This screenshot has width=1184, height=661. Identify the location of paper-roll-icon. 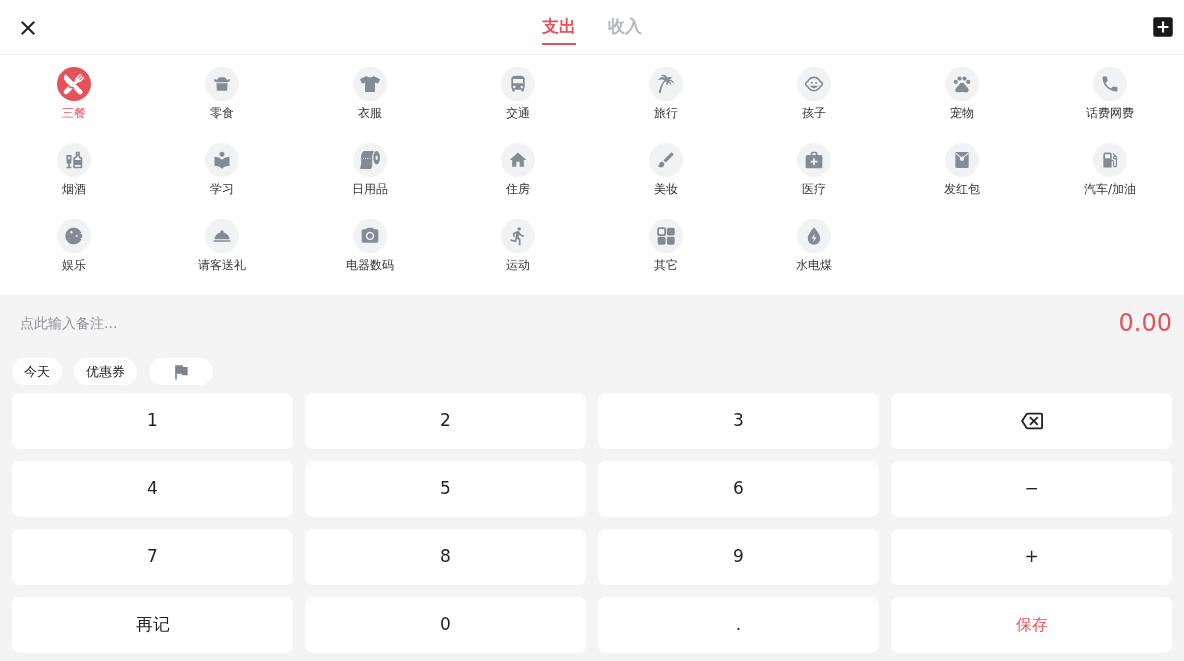
(370, 160).